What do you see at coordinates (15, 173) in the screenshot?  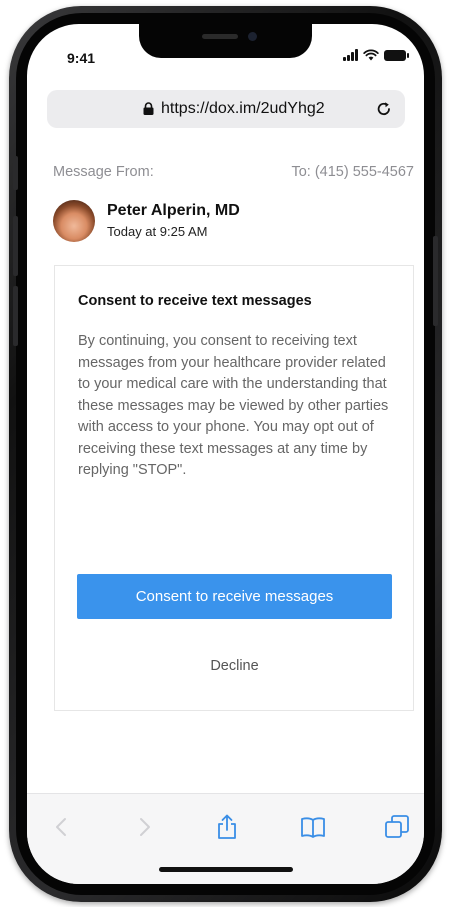 I see `mute-switch` at bounding box center [15, 173].